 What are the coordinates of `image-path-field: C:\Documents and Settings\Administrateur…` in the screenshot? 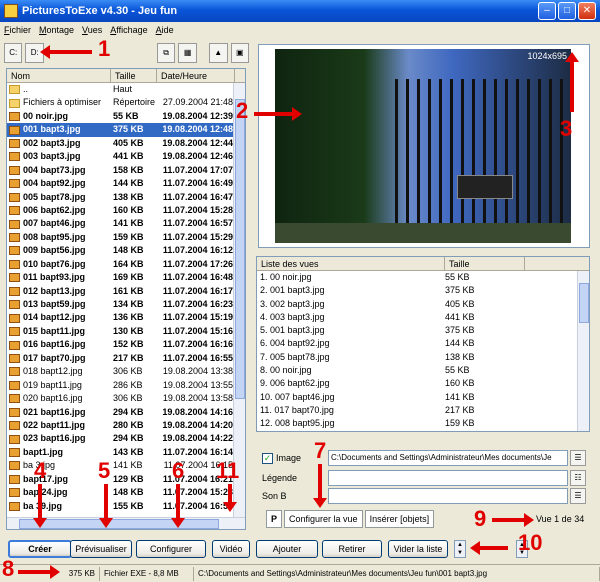 It's located at (448, 458).